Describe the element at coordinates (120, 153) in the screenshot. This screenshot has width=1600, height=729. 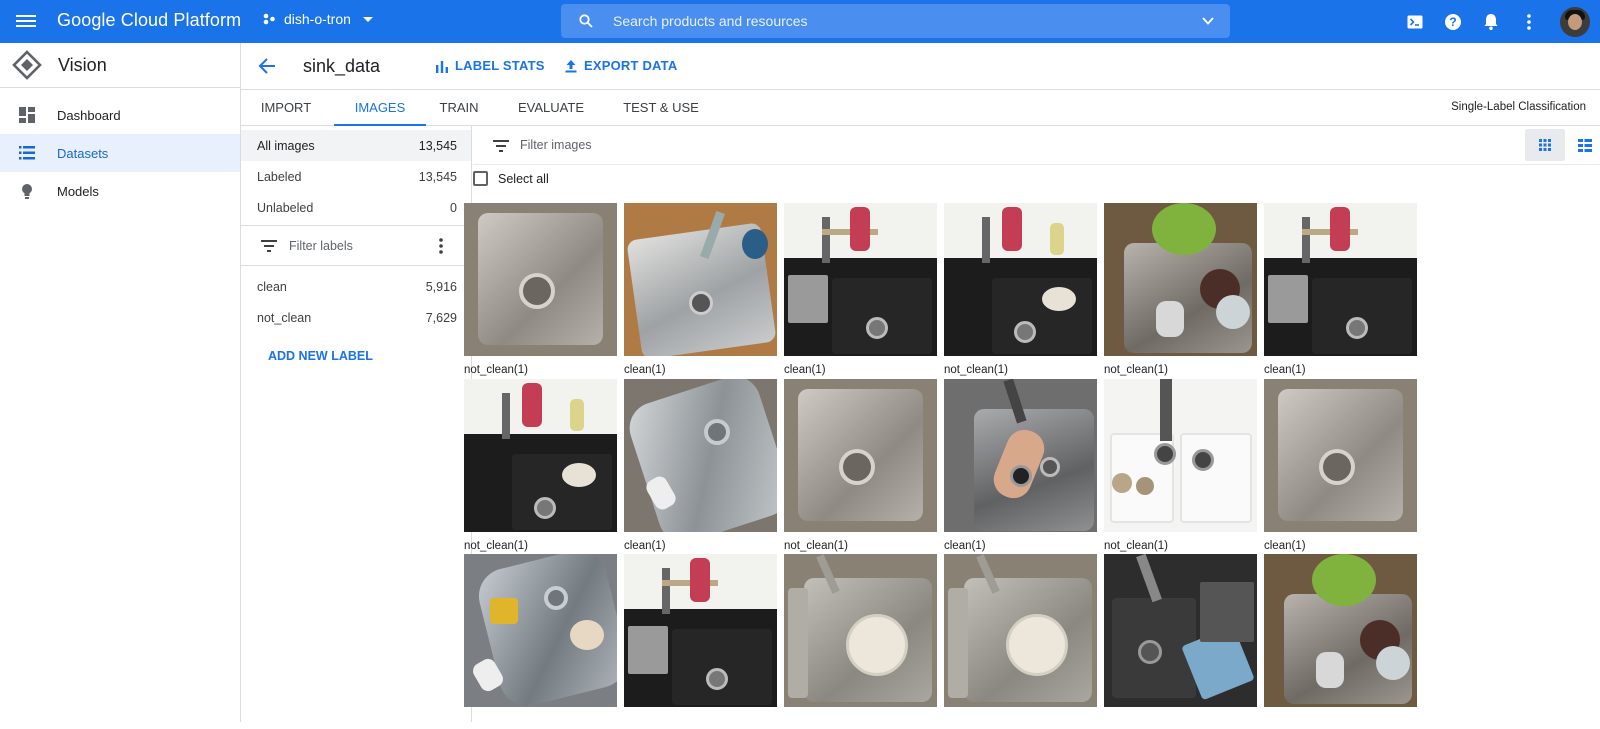
I see `nav-item-datasets: Datasets` at that location.